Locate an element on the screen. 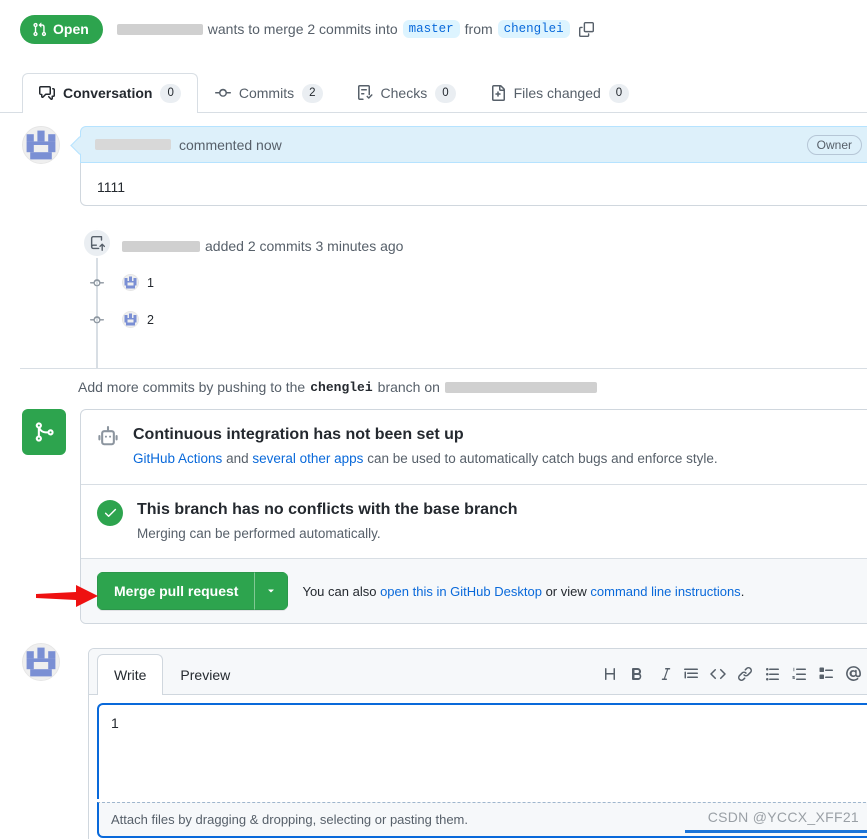 The image size is (867, 839). merge-dropdown-caret is located at coordinates (271, 591).